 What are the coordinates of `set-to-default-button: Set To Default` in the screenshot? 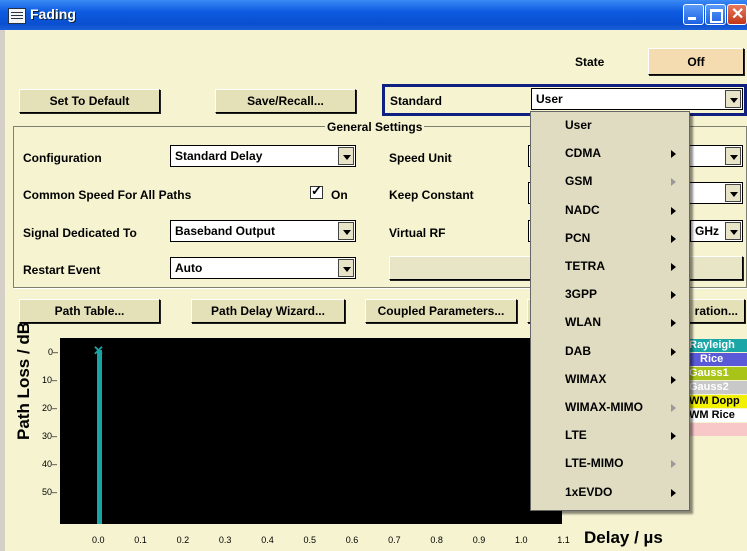 It's located at (89, 101).